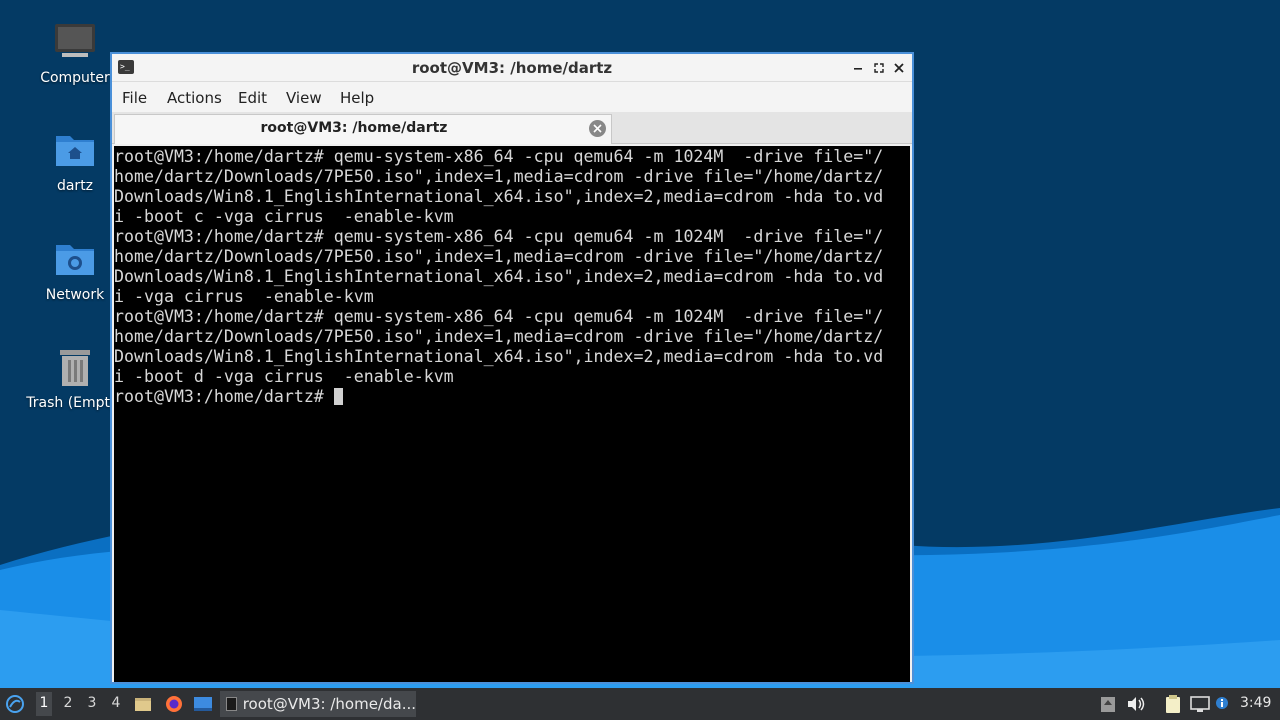 Image resolution: width=1280 pixels, height=720 pixels. I want to click on desktop-icon-trash: Trash (Empty), so click(75, 378).